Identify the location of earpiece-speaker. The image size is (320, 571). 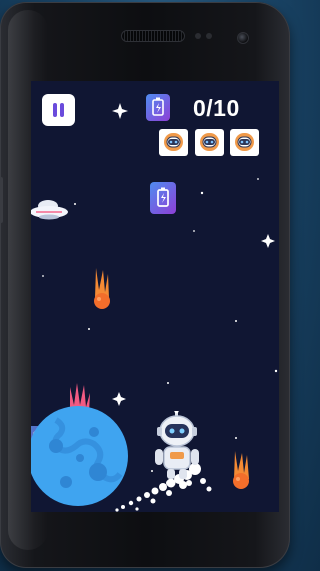
(153, 36).